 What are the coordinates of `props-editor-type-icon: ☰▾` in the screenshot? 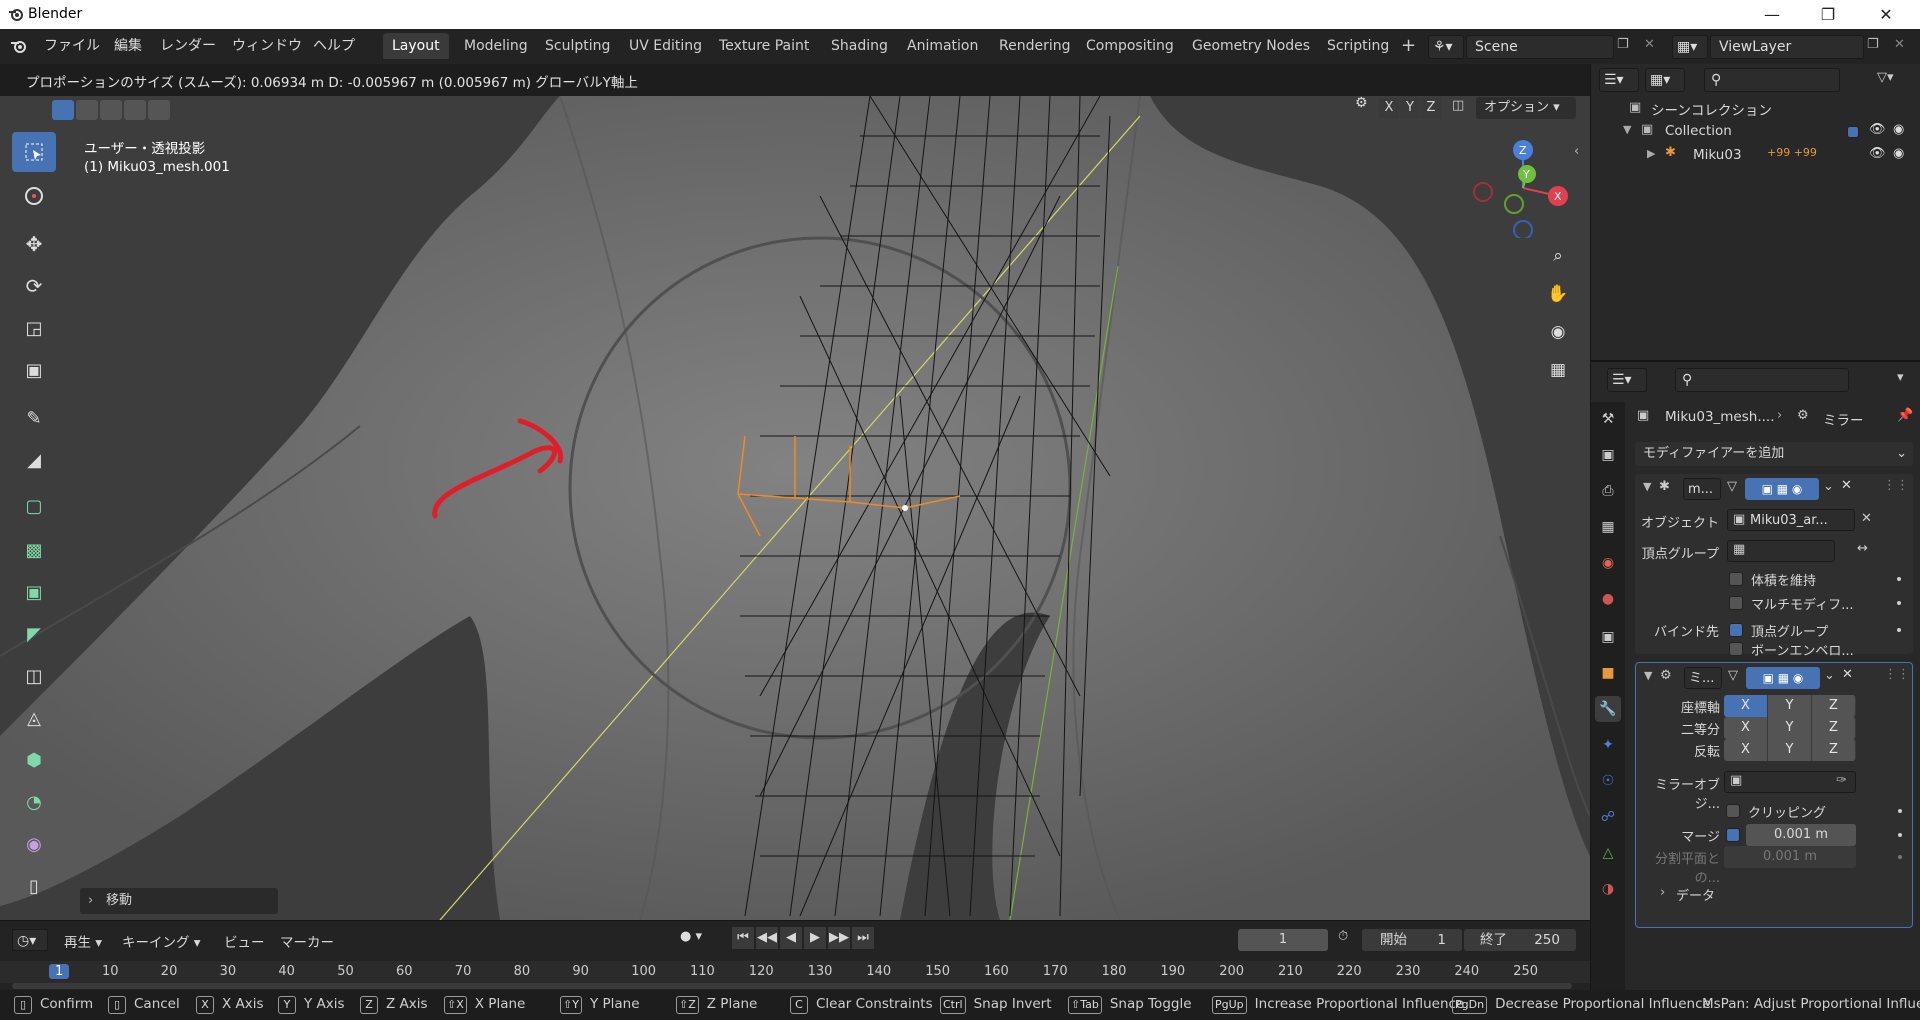 It's located at (1627, 380).